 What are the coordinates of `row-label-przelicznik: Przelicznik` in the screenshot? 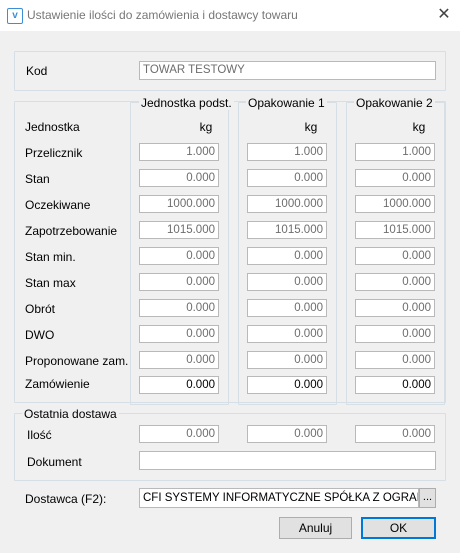 It's located at (54, 153).